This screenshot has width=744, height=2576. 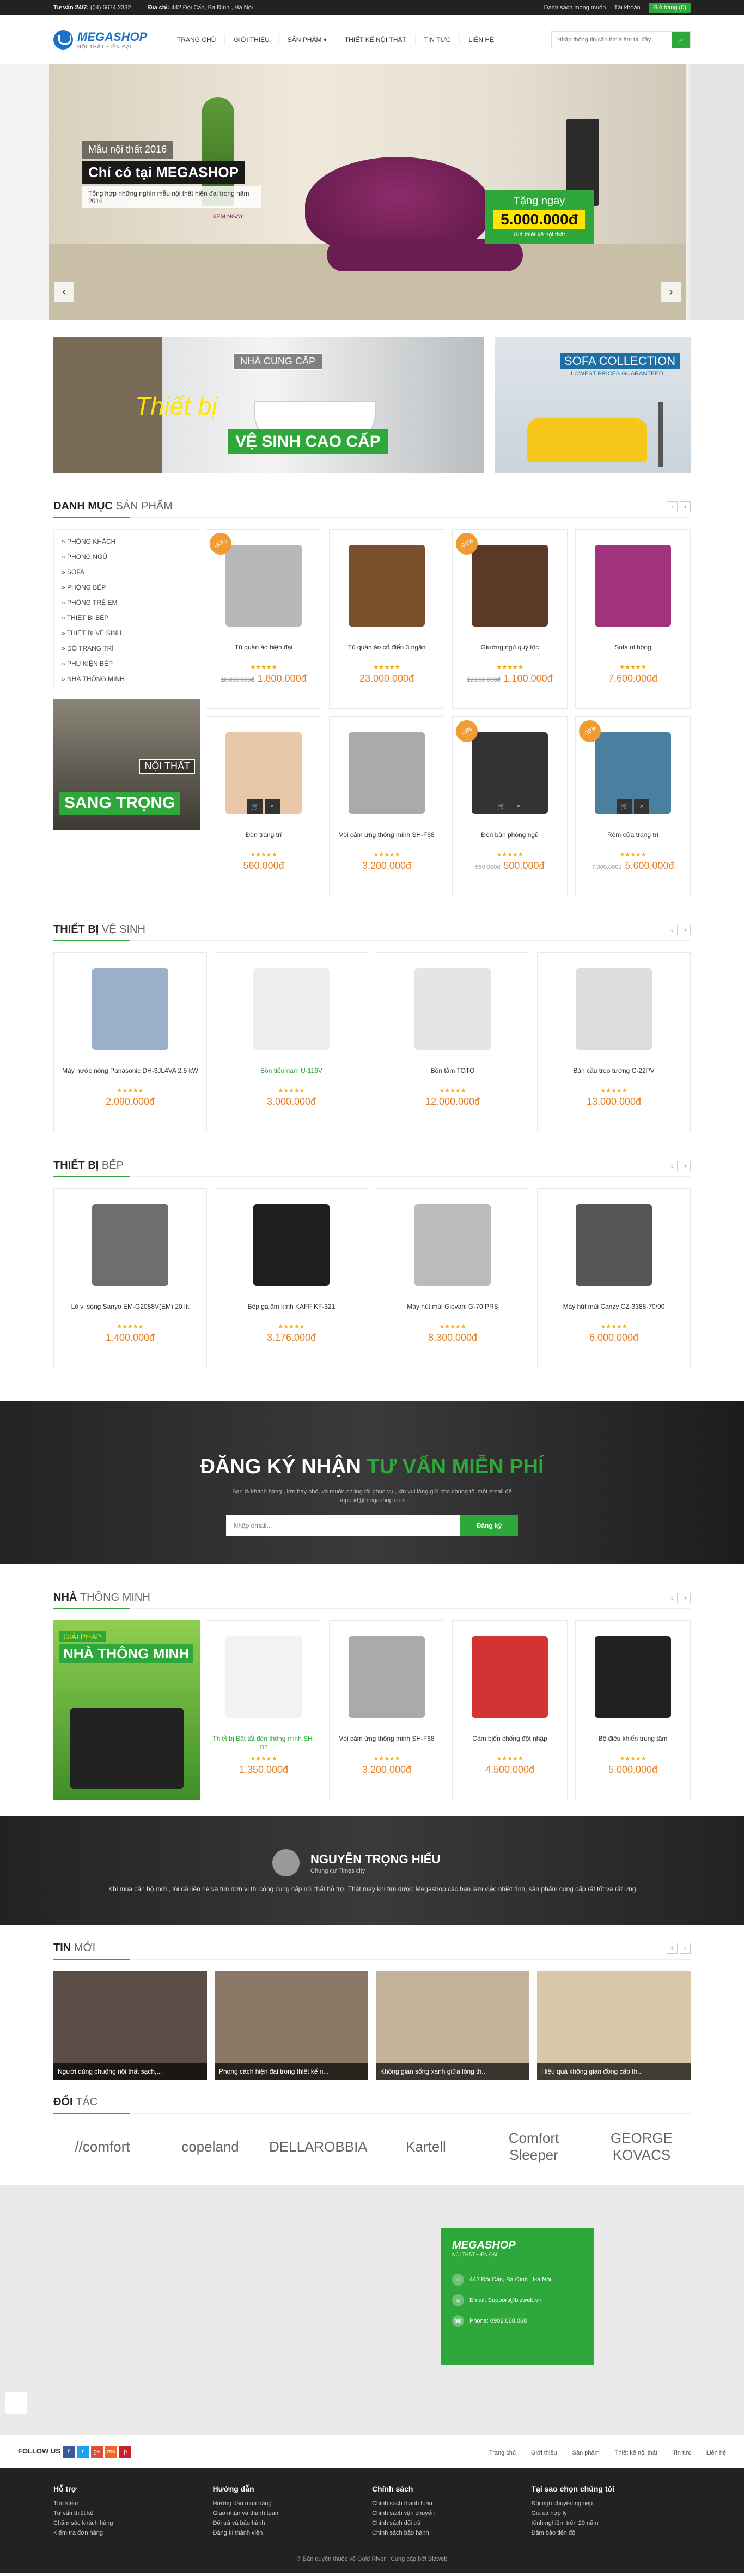 I want to click on category-item: » Phụ kiện bếp, so click(x=127, y=664).